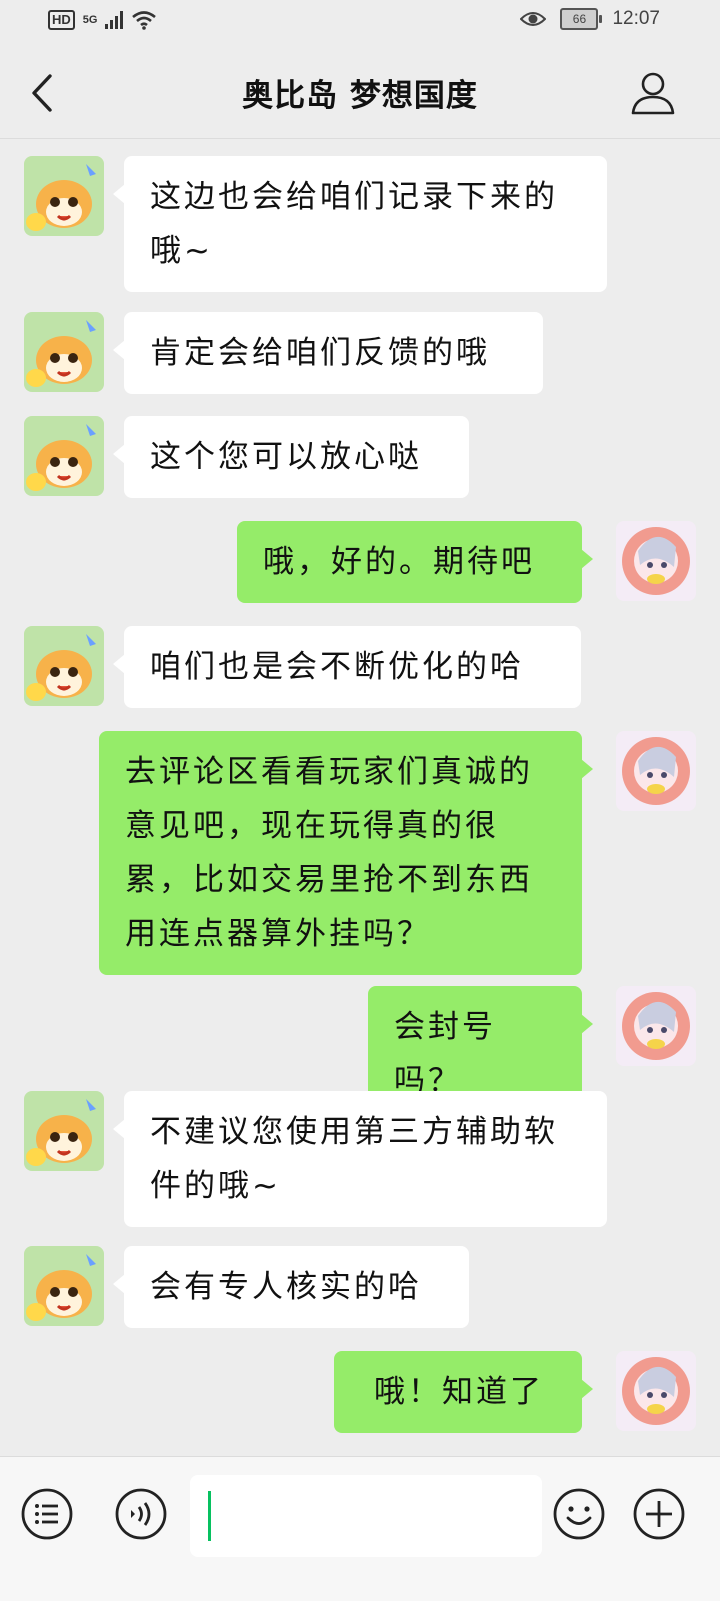  I want to click on chat-title: 奥比岛 梦想国度, so click(360, 96).